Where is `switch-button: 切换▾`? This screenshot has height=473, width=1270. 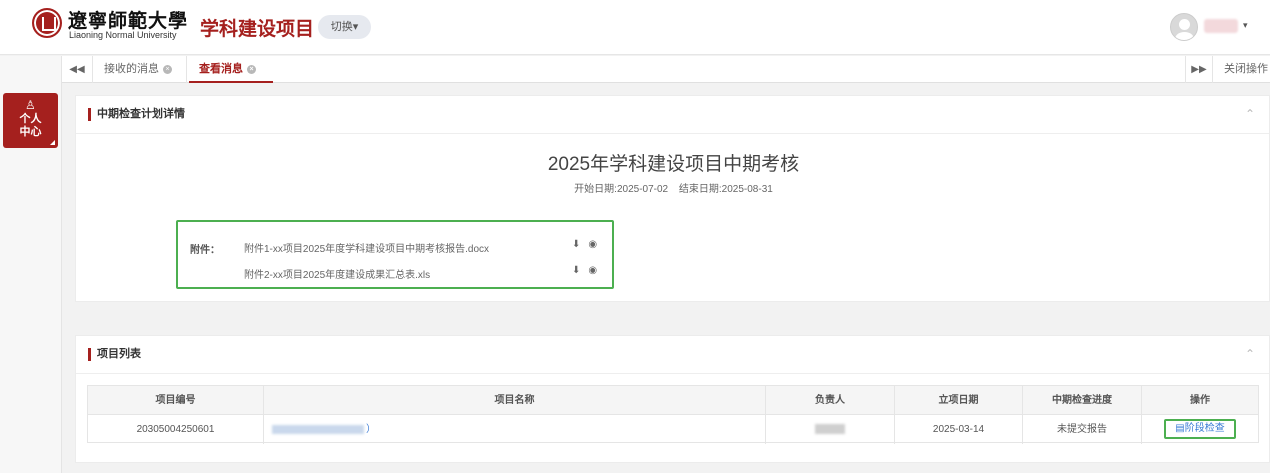
switch-button: 切换▾ is located at coordinates (344, 27).